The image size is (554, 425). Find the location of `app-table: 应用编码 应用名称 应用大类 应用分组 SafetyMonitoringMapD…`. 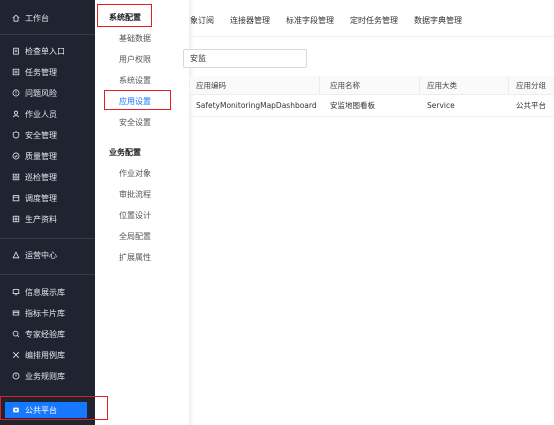

app-table: 应用编码 应用名称 应用大类 应用分组 SafetyMonitoringMapD… is located at coordinates (372, 96).